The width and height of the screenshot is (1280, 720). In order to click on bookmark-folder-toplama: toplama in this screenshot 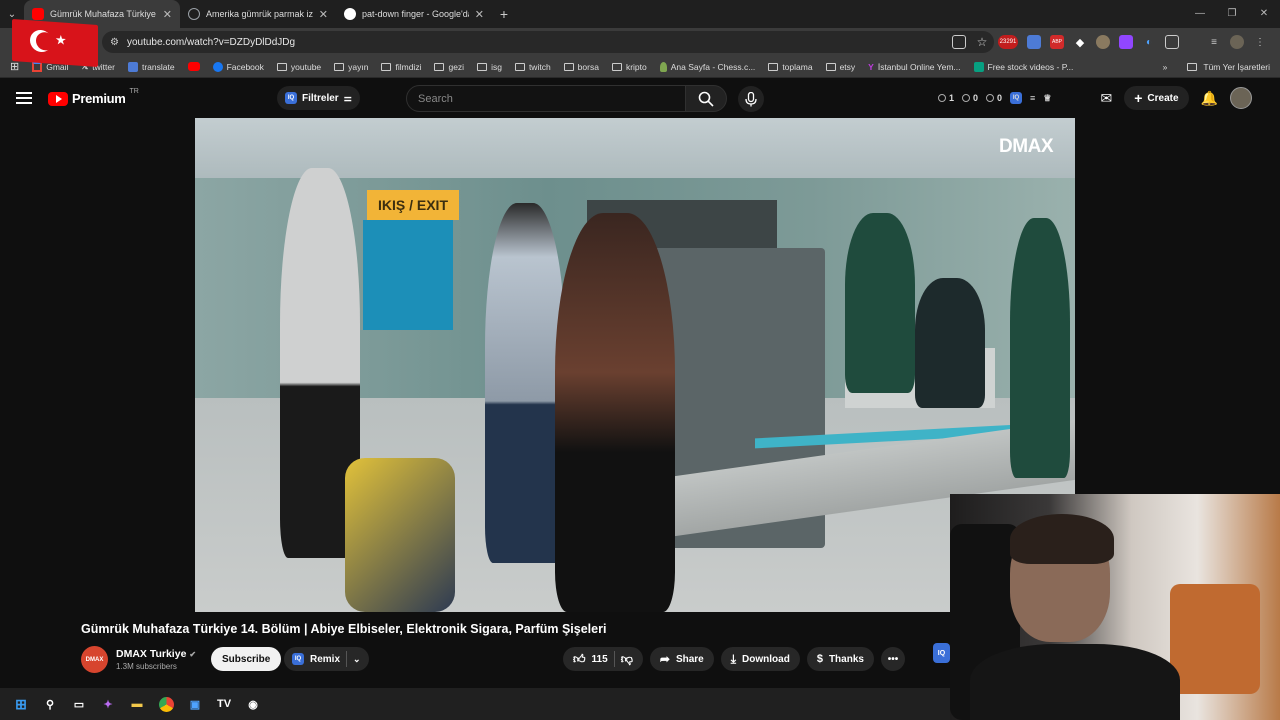, I will do `click(790, 67)`.